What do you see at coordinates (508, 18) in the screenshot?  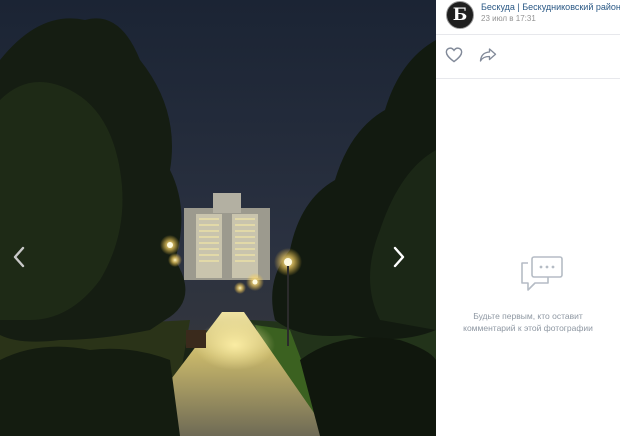 I see `post-date: 23 июл в 17:31` at bounding box center [508, 18].